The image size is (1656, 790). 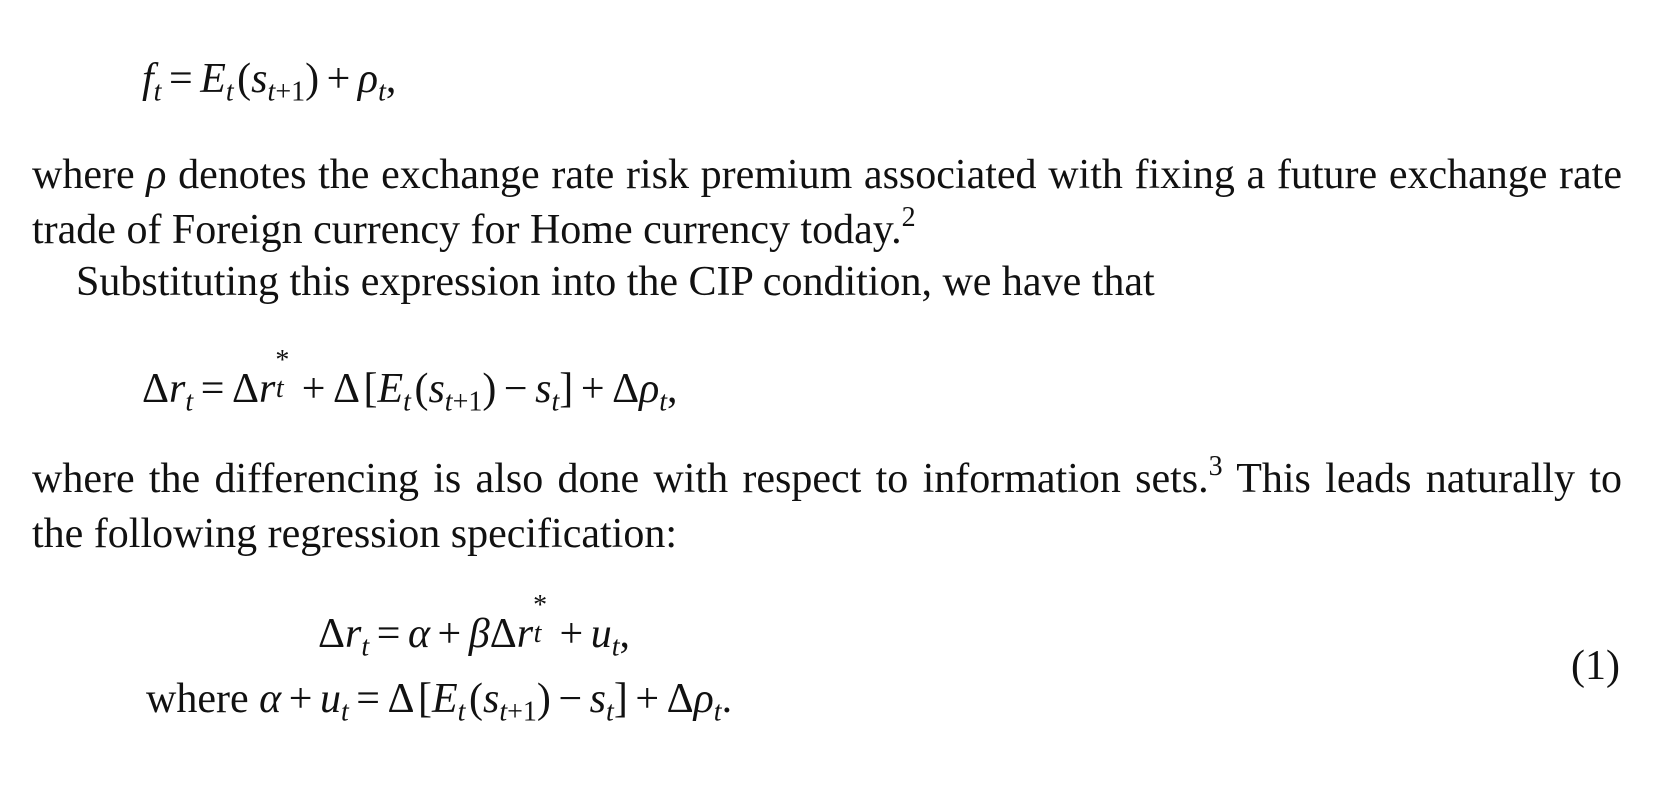 What do you see at coordinates (269, 82) in the screenshot?
I see `equation-forward-rate: ft = Et (st+1) + ρt,` at bounding box center [269, 82].